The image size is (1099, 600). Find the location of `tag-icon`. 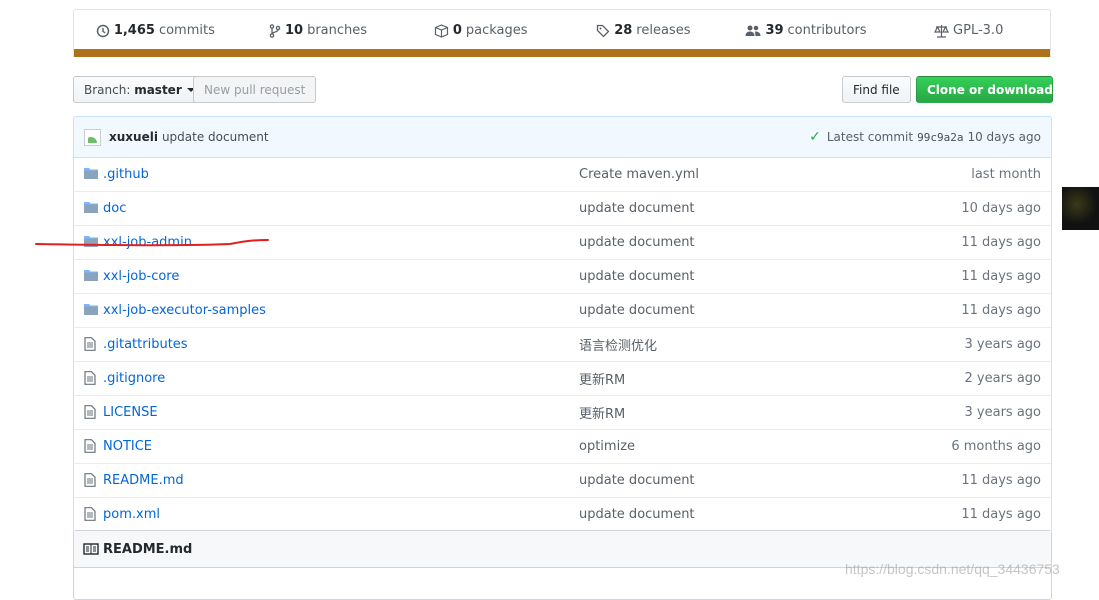

tag-icon is located at coordinates (603, 30).